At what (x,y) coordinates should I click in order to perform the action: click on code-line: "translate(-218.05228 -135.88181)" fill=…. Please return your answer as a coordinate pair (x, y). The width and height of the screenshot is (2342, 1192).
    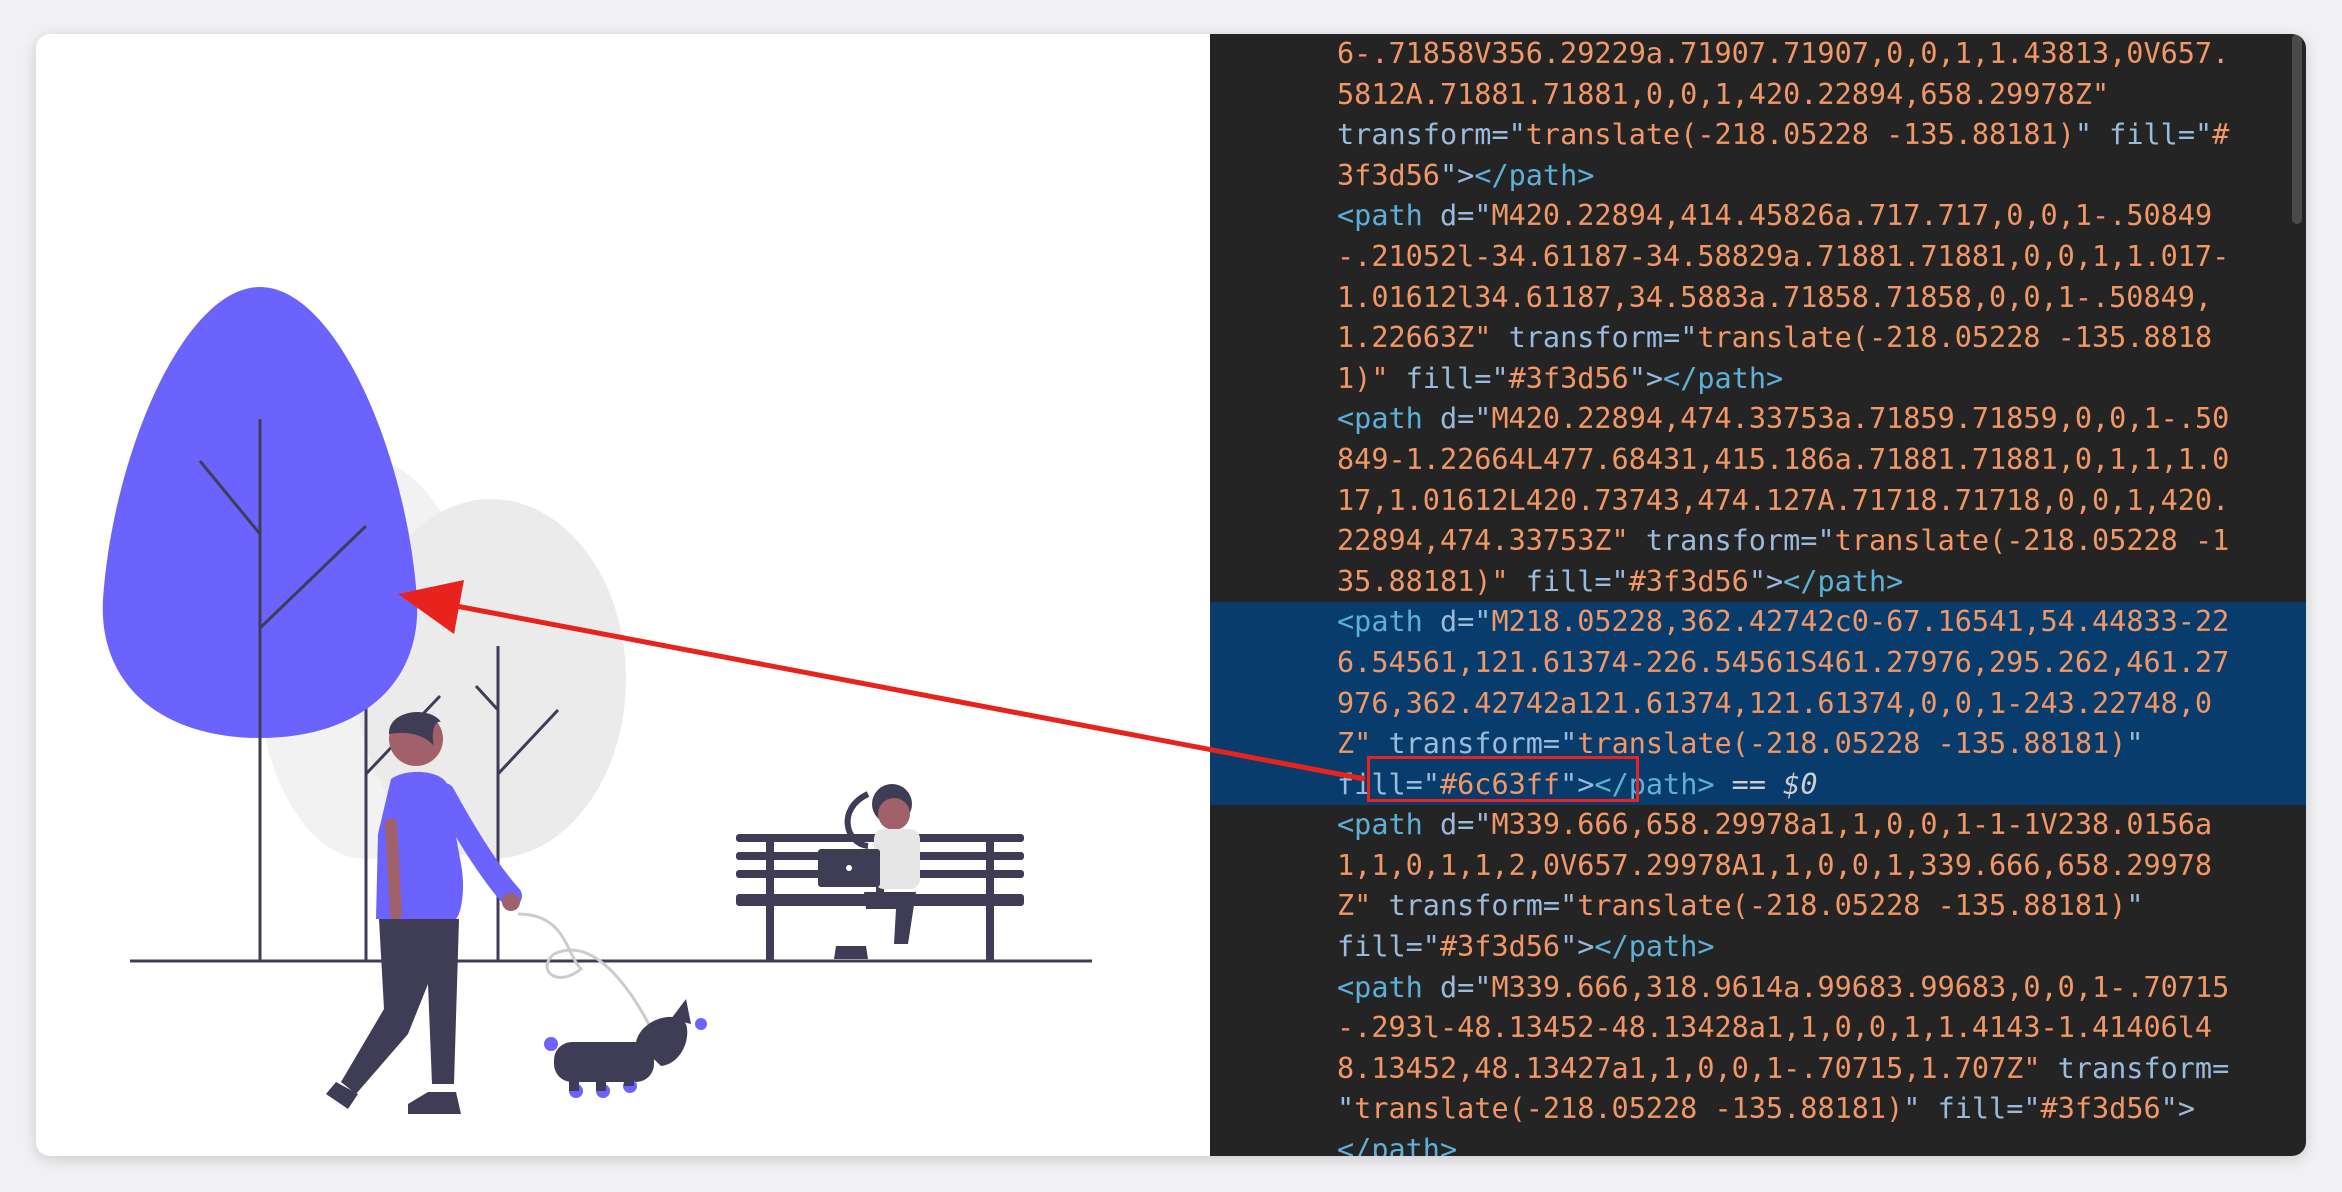
    Looking at the image, I should click on (1812, 1109).